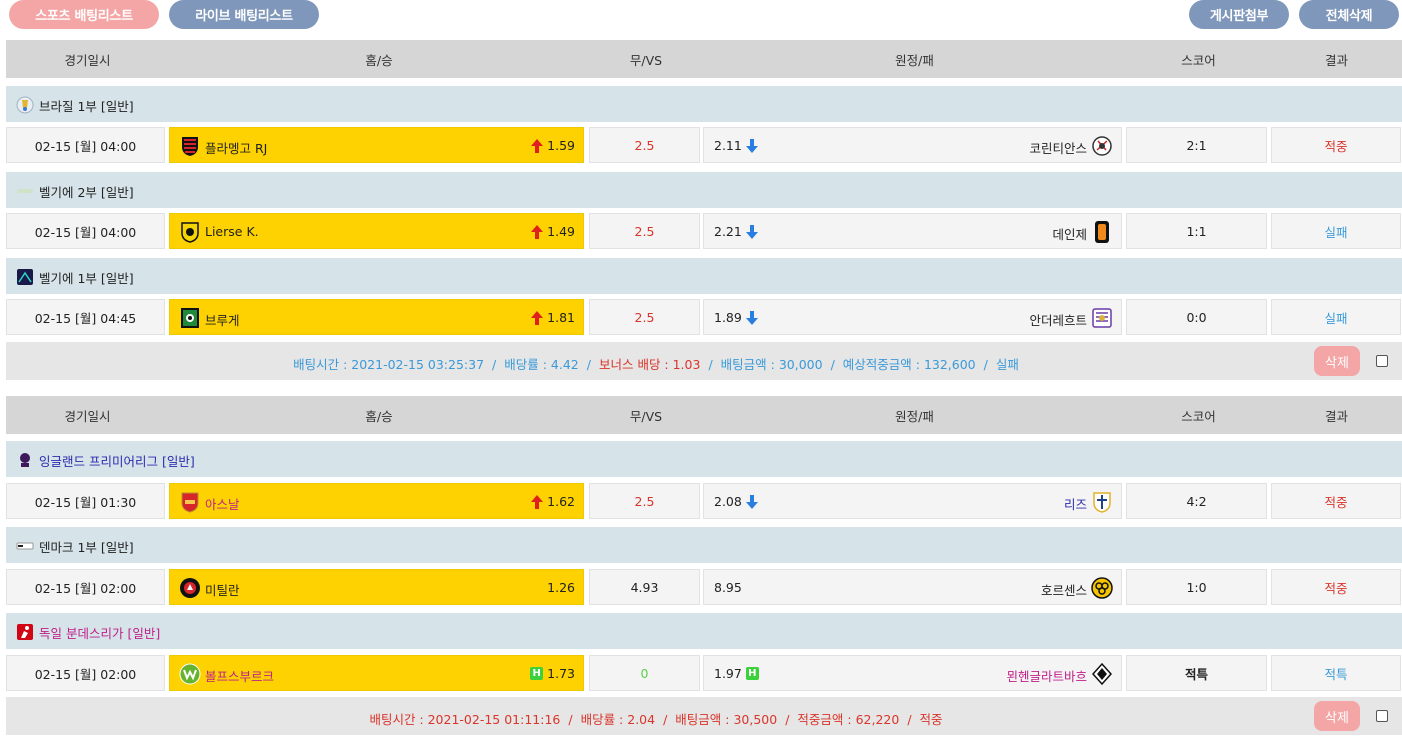 This screenshot has height=740, width=1402. I want to click on away-team-cell: 1.97 H 묀헨글라트바흐, so click(912, 673).